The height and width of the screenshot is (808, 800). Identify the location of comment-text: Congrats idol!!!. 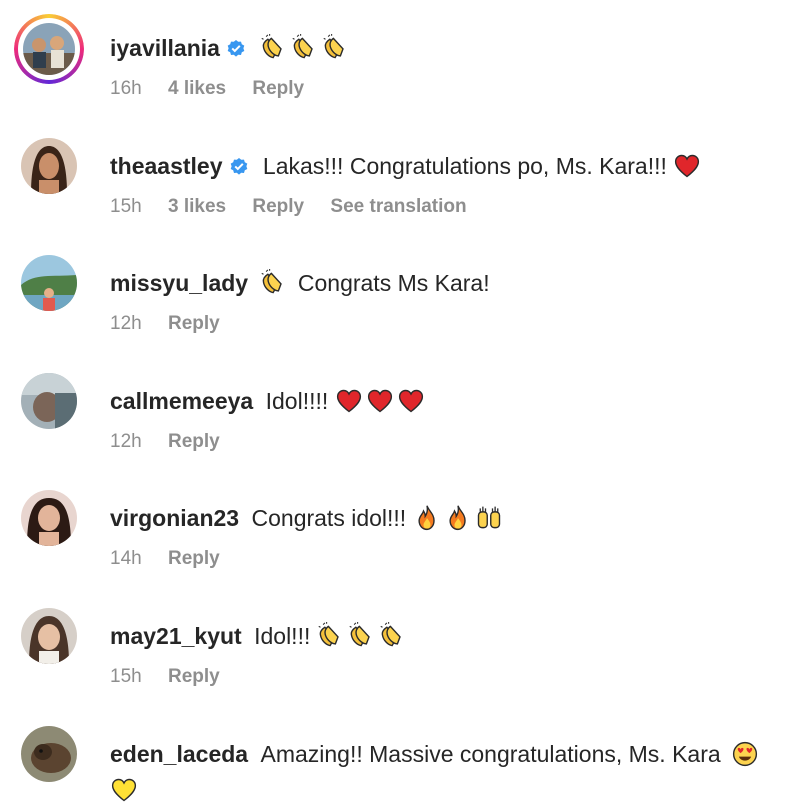
(329, 518).